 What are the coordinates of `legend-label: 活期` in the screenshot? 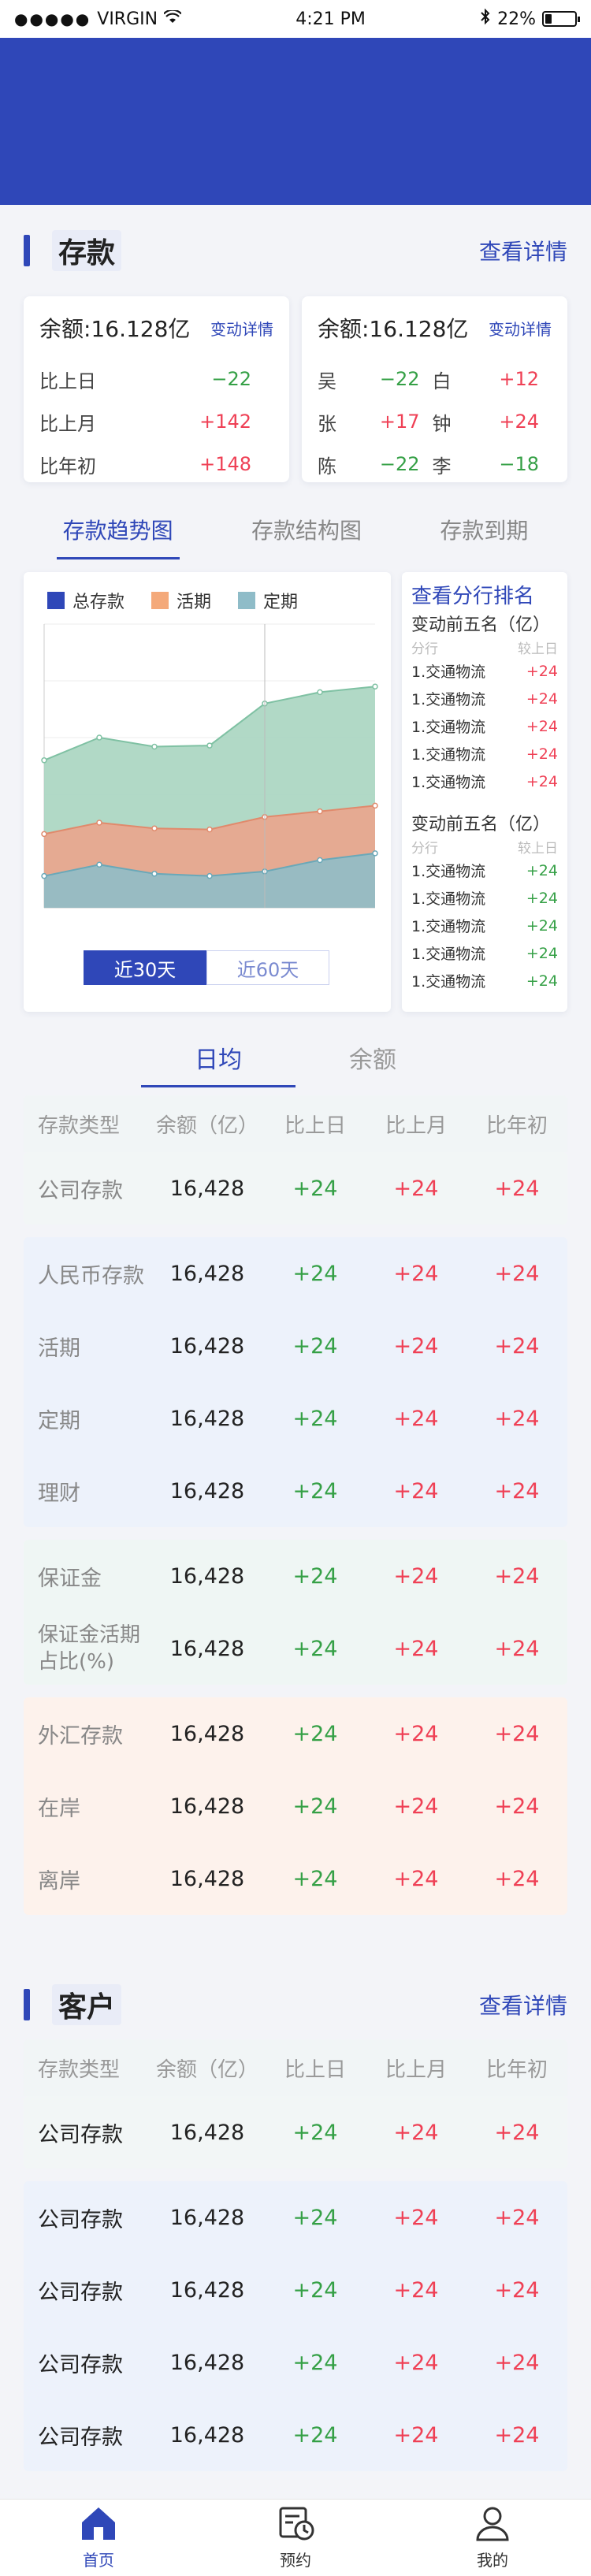 It's located at (195, 602).